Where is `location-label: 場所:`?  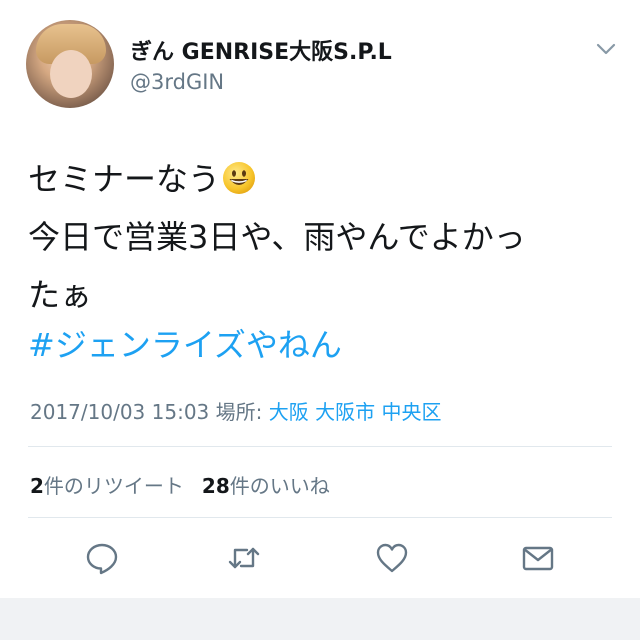 location-label: 場所: is located at coordinates (239, 412).